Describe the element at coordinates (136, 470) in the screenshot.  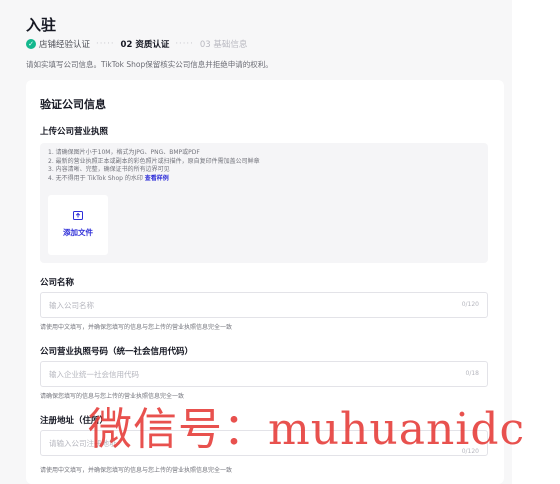
I see `registered-address-helper: 请使用中文填写，并确保您填写的信息与您上传的营业执照信息完全一致` at that location.